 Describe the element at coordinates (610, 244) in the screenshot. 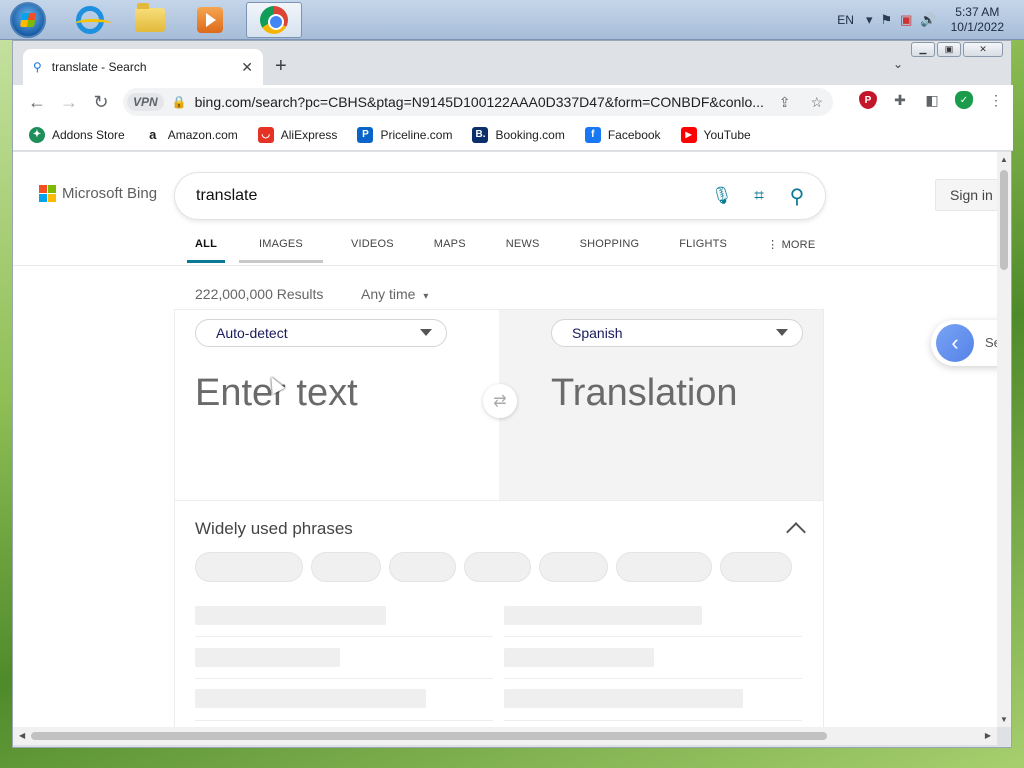

I see `scope-shopping: SHOPPING` at that location.